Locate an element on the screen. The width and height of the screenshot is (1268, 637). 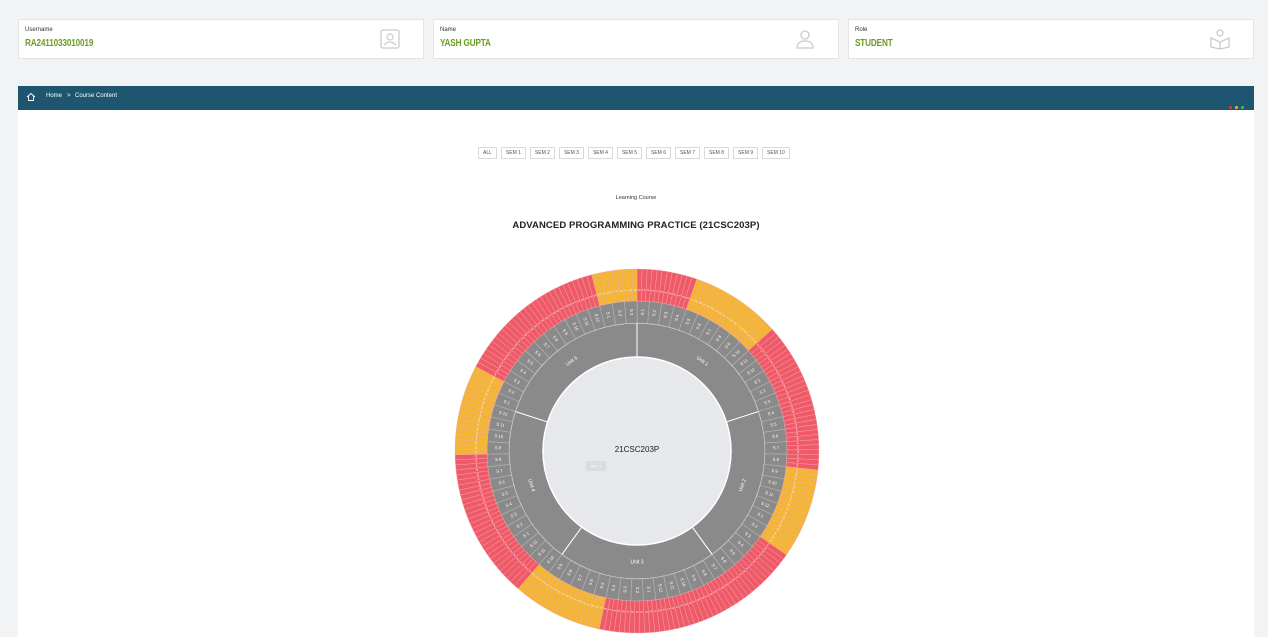
session-label: S 6 is located at coordinates (775, 436).